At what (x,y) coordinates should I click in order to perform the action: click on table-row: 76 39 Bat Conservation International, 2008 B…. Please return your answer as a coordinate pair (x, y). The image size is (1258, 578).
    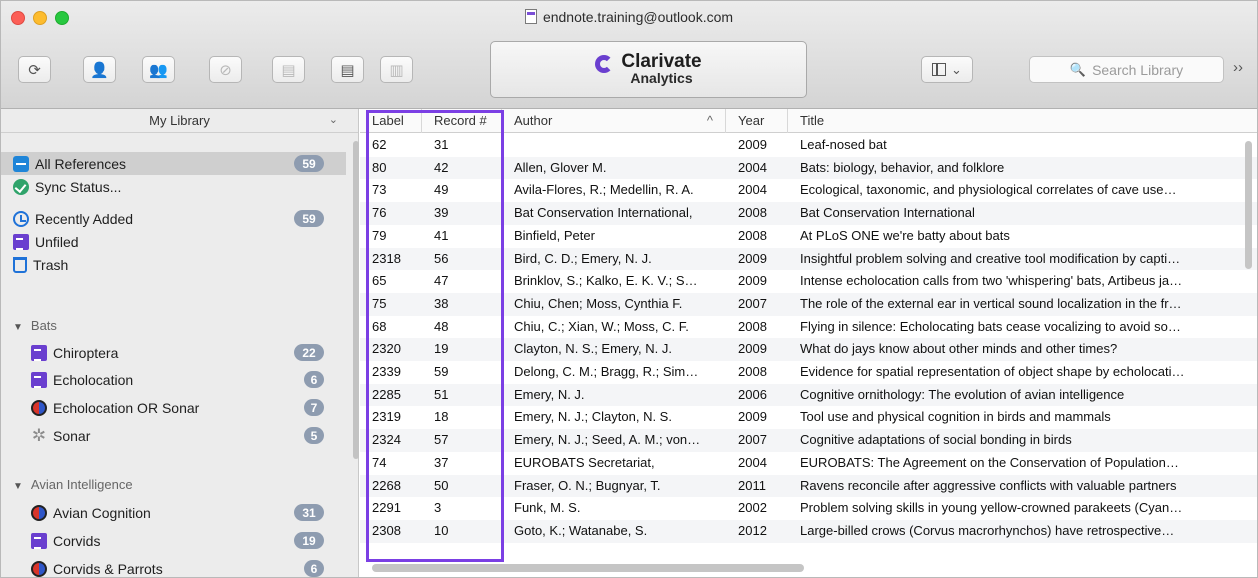
    Looking at the image, I should click on (808, 213).